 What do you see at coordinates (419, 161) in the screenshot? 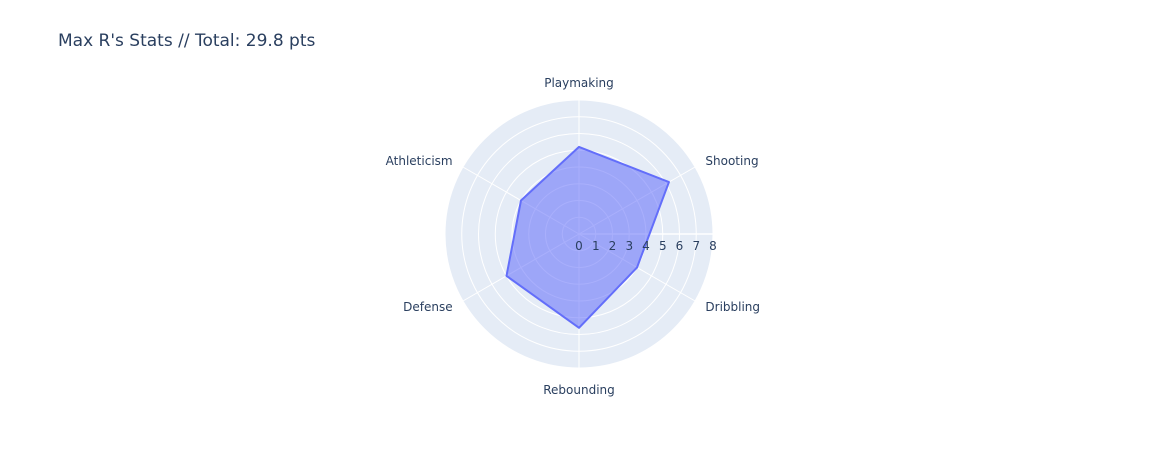
I see `axis-label-athleticism: Athleticism` at bounding box center [419, 161].